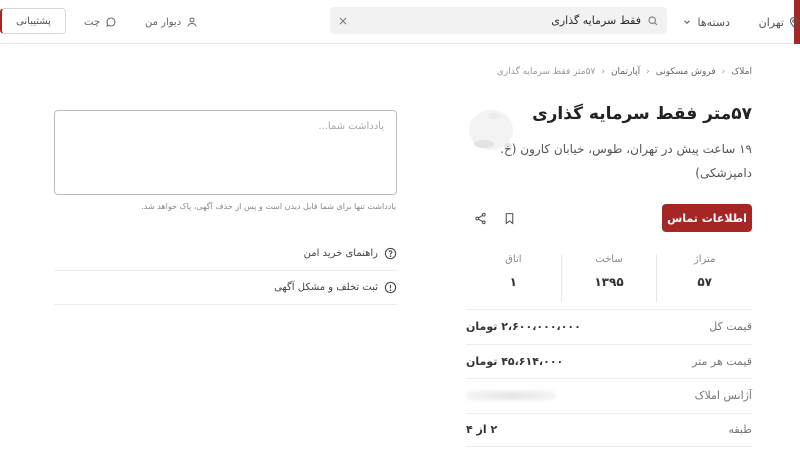 This screenshot has width=800, height=458. I want to click on bookmark-icon, so click(509, 218).